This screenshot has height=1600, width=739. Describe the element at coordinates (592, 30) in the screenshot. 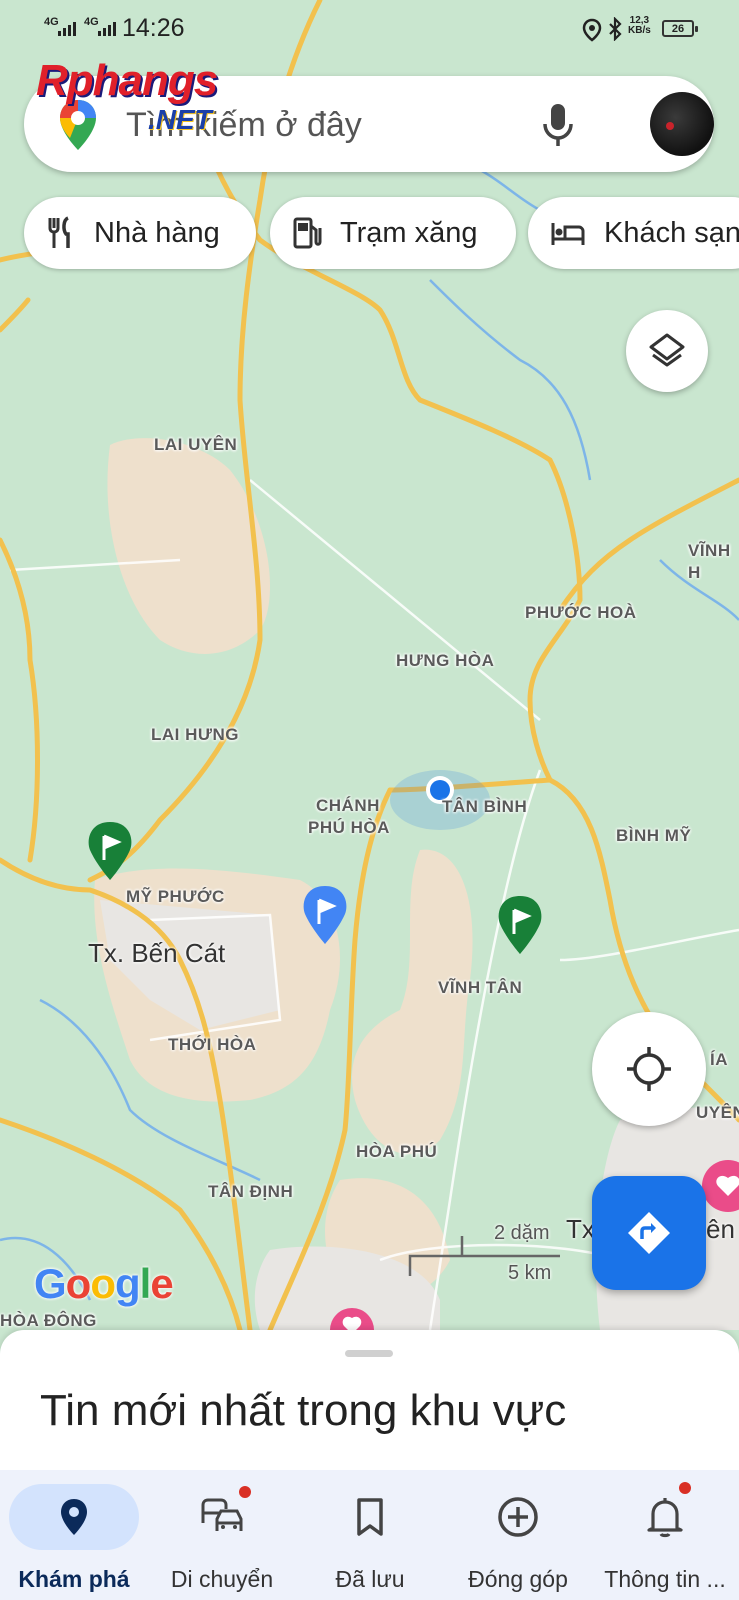

I see `location-icon` at that location.